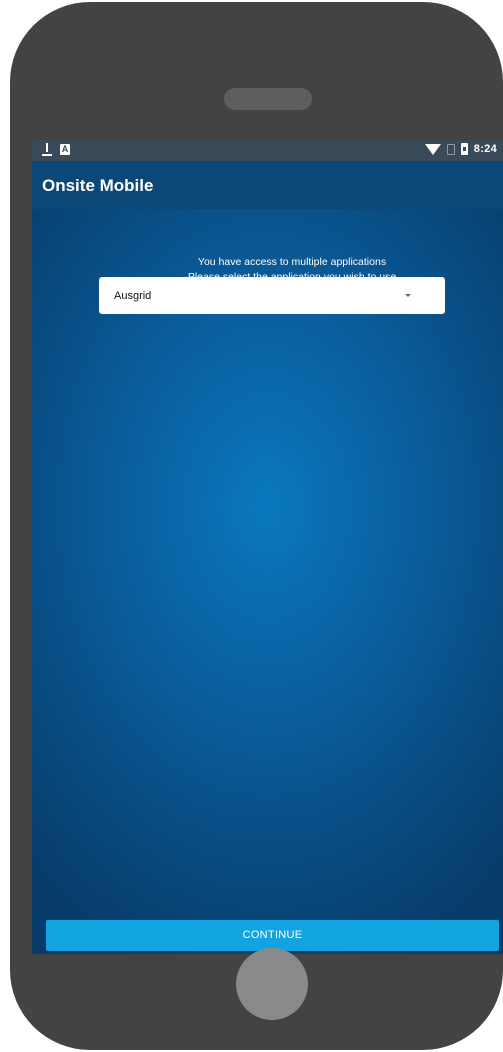  Describe the element at coordinates (272, 984) in the screenshot. I see `home-button` at that location.